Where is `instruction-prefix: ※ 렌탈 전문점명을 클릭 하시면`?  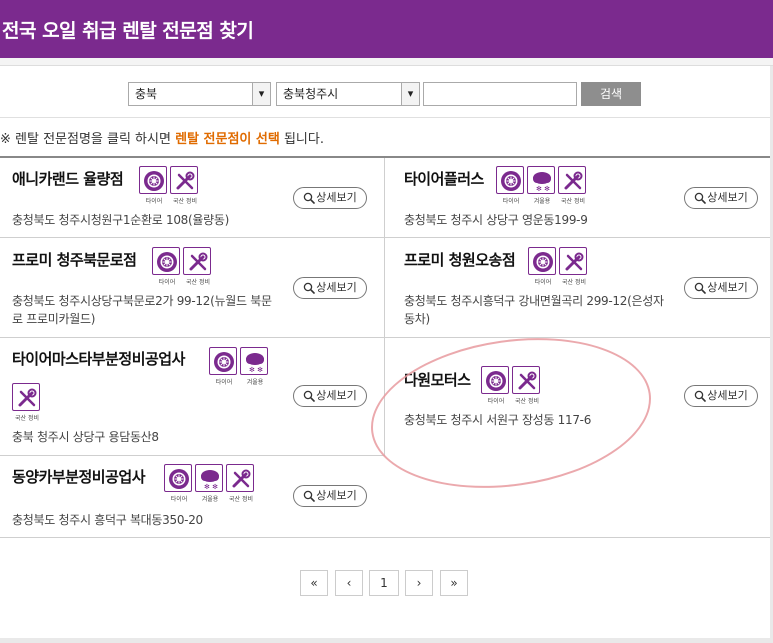 instruction-prefix: ※ 렌탈 전문점명을 클릭 하시면 is located at coordinates (88, 139).